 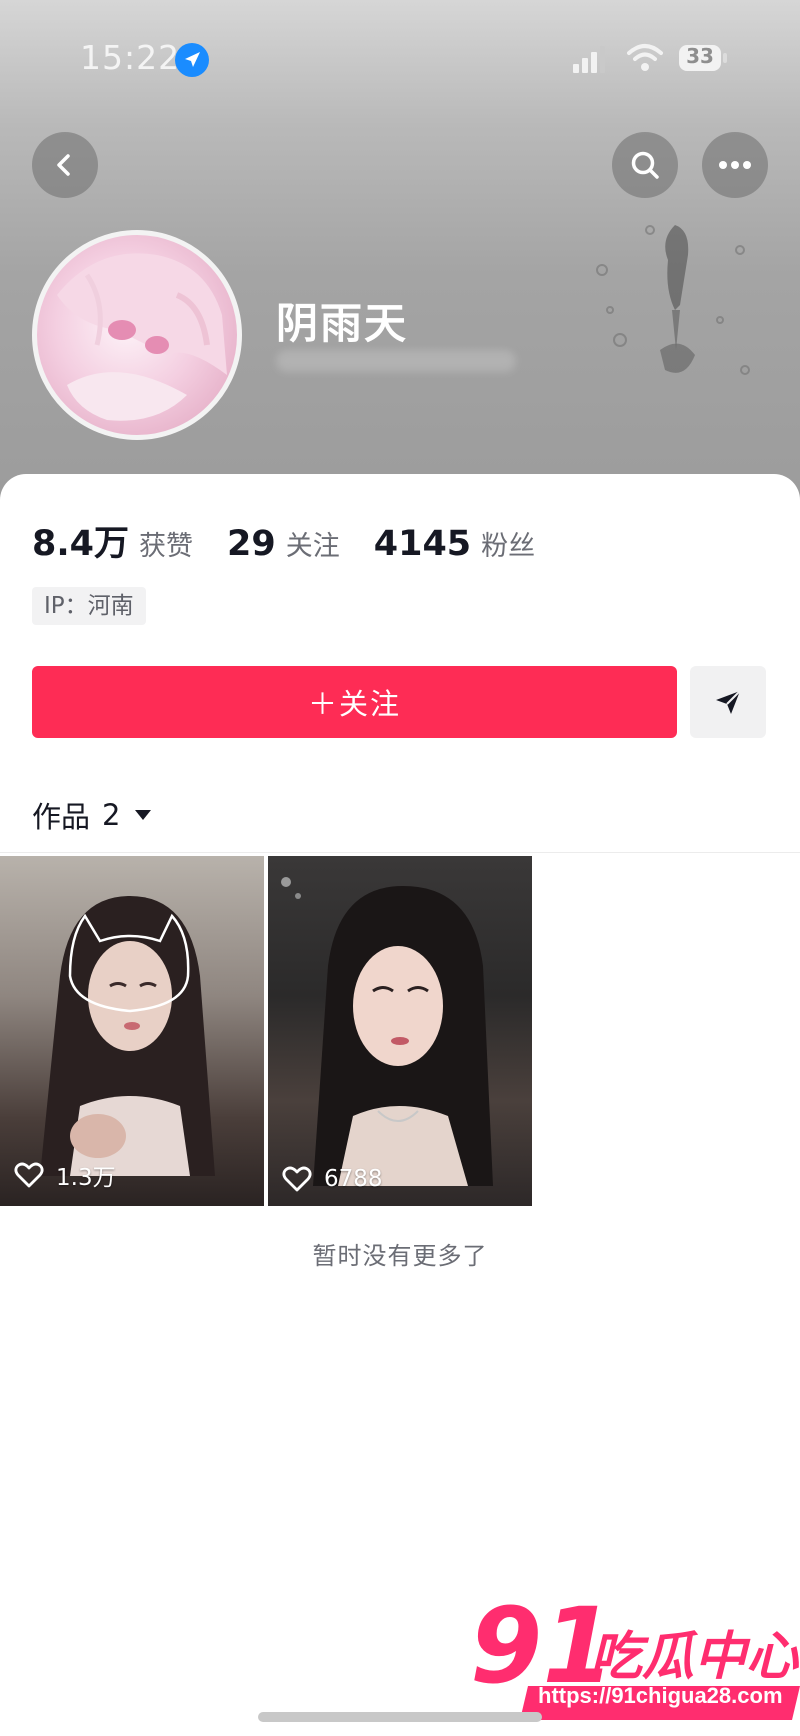 What do you see at coordinates (192, 60) in the screenshot?
I see `location-arrow-icon` at bounding box center [192, 60].